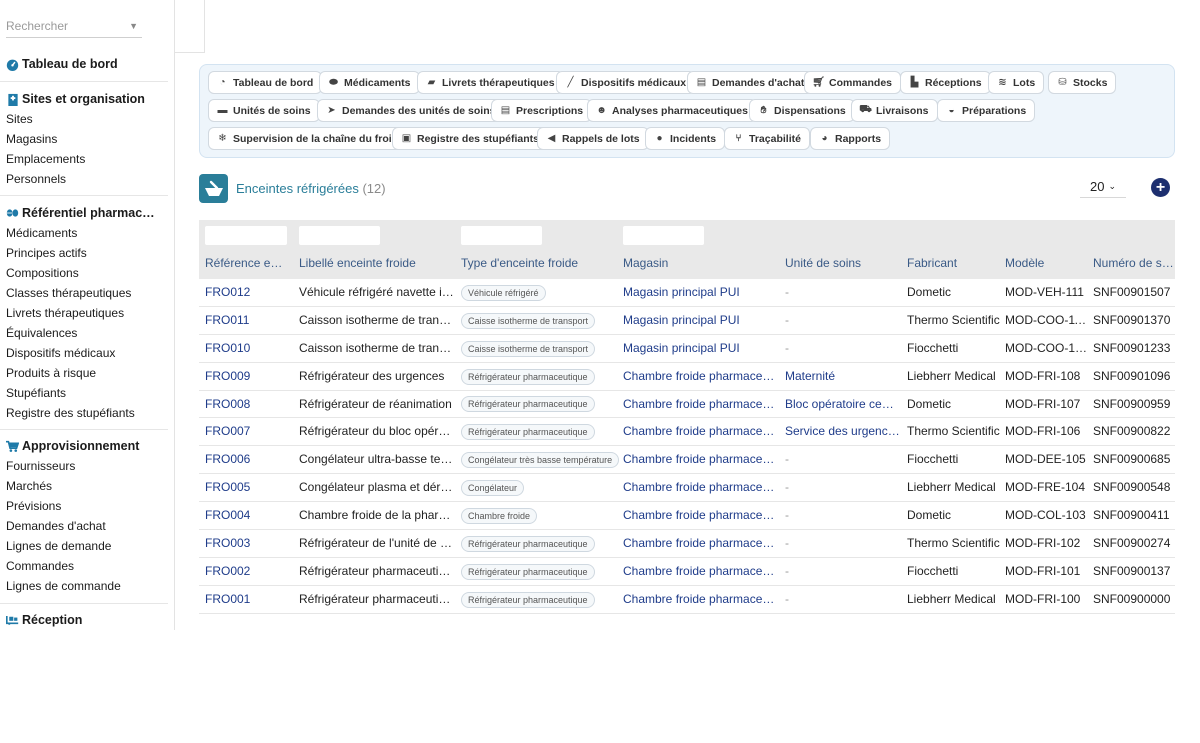  What do you see at coordinates (1082, 82) in the screenshot?
I see `tab-stocks: ⛁ Stocks` at bounding box center [1082, 82].